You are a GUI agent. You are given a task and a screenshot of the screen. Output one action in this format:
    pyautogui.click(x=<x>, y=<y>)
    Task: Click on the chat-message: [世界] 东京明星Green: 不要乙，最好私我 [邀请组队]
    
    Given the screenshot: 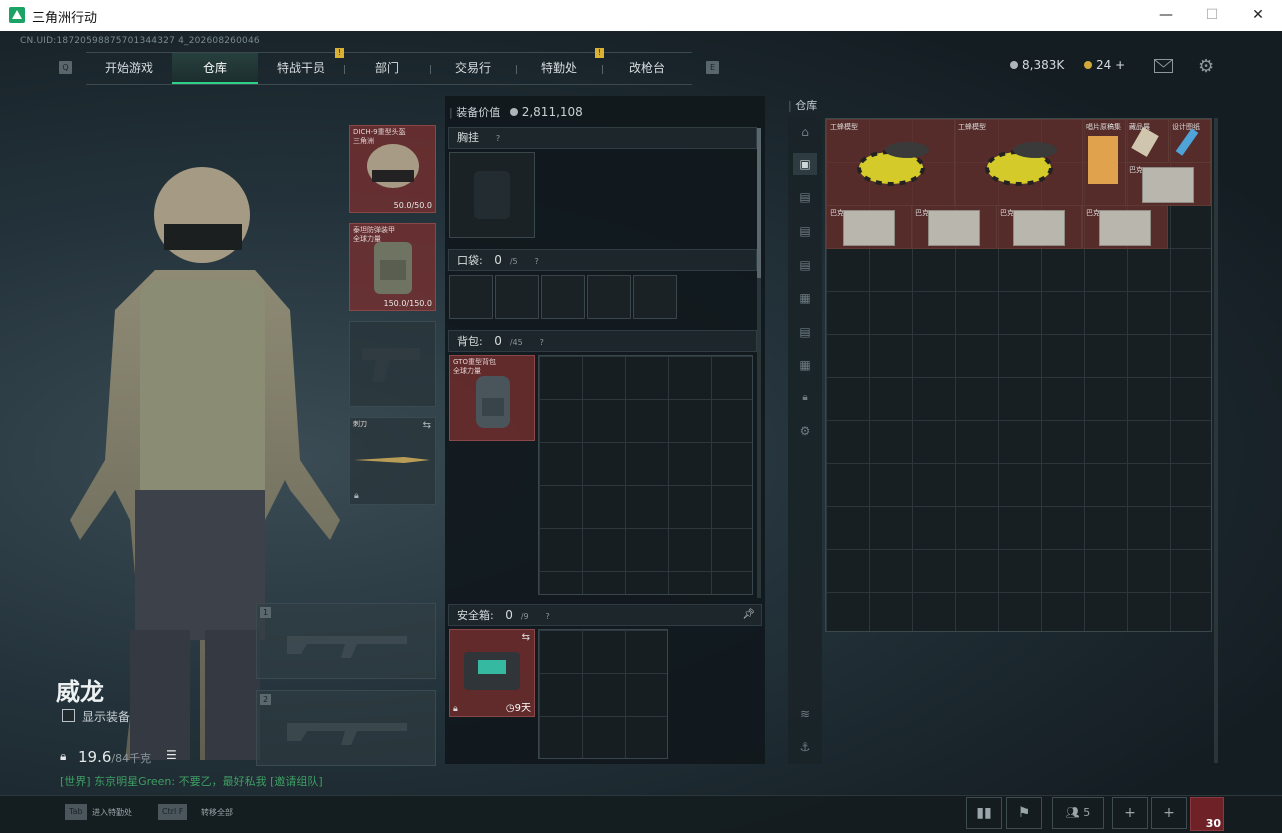 What is the action you would take?
    pyautogui.click(x=191, y=781)
    